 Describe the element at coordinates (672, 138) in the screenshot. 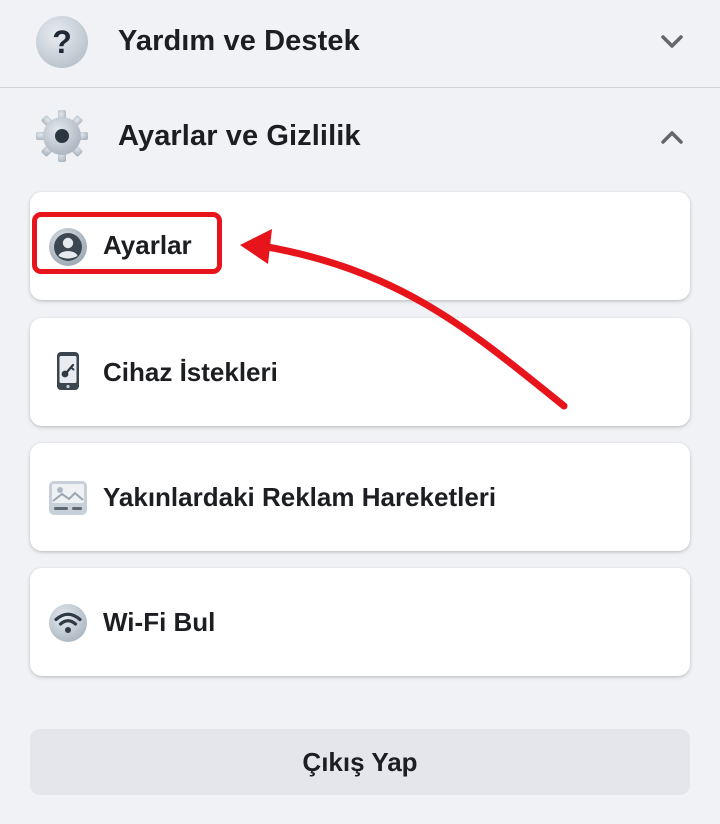

I see `chevron-up-icon` at that location.